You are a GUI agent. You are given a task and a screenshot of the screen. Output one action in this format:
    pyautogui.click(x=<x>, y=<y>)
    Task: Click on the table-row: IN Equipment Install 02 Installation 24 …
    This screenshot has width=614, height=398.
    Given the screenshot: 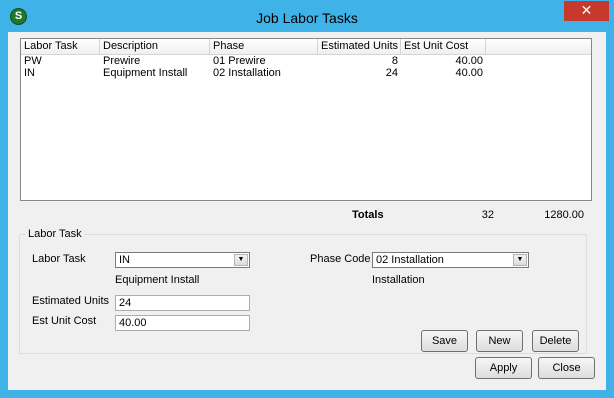 What is the action you would take?
    pyautogui.click(x=306, y=73)
    